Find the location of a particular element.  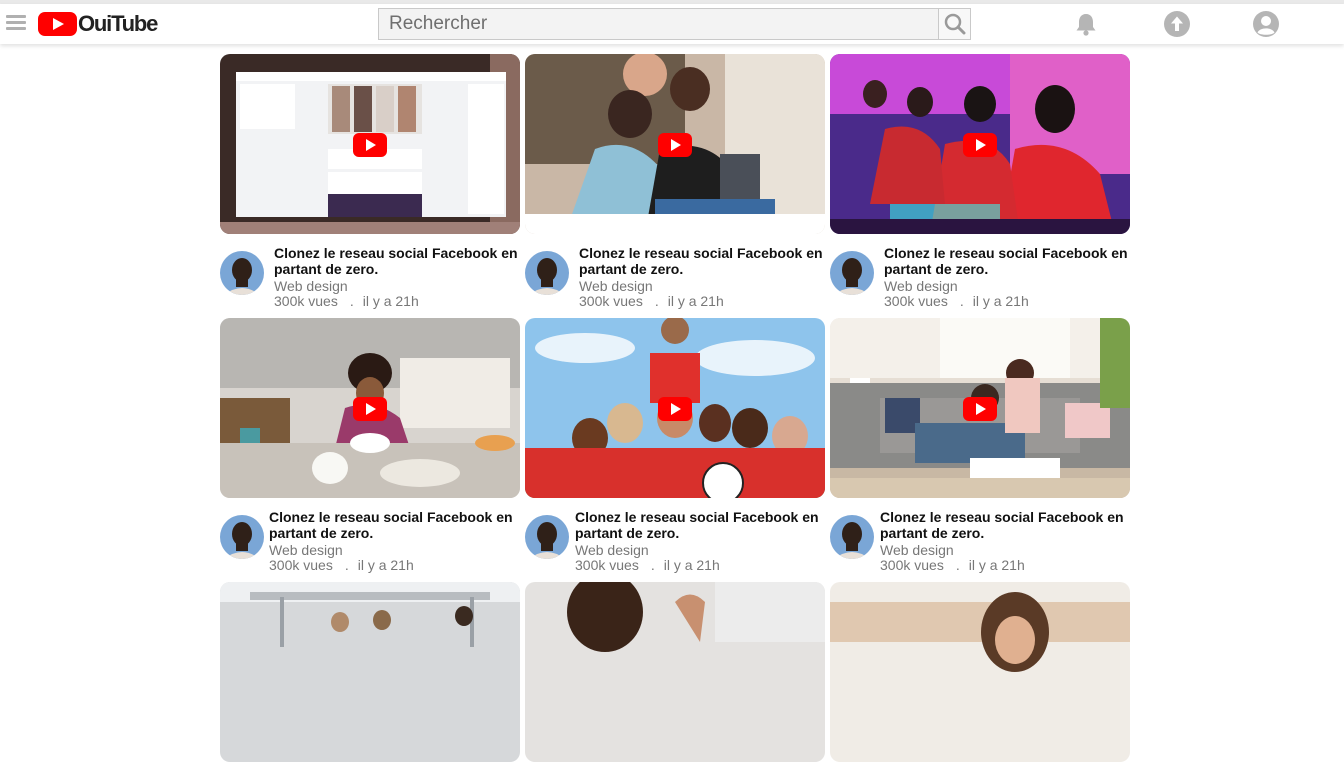

logo-text: OuiTube is located at coordinates (118, 23).